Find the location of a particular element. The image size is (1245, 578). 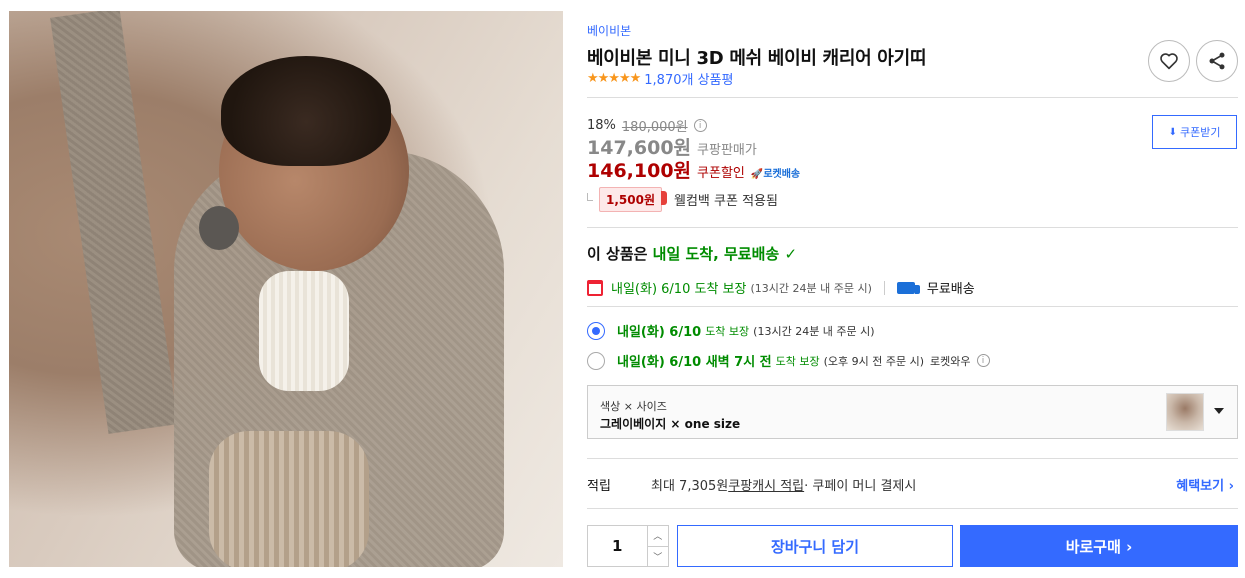

delivery-headline-prefix: 이 상품은 is located at coordinates (620, 254).